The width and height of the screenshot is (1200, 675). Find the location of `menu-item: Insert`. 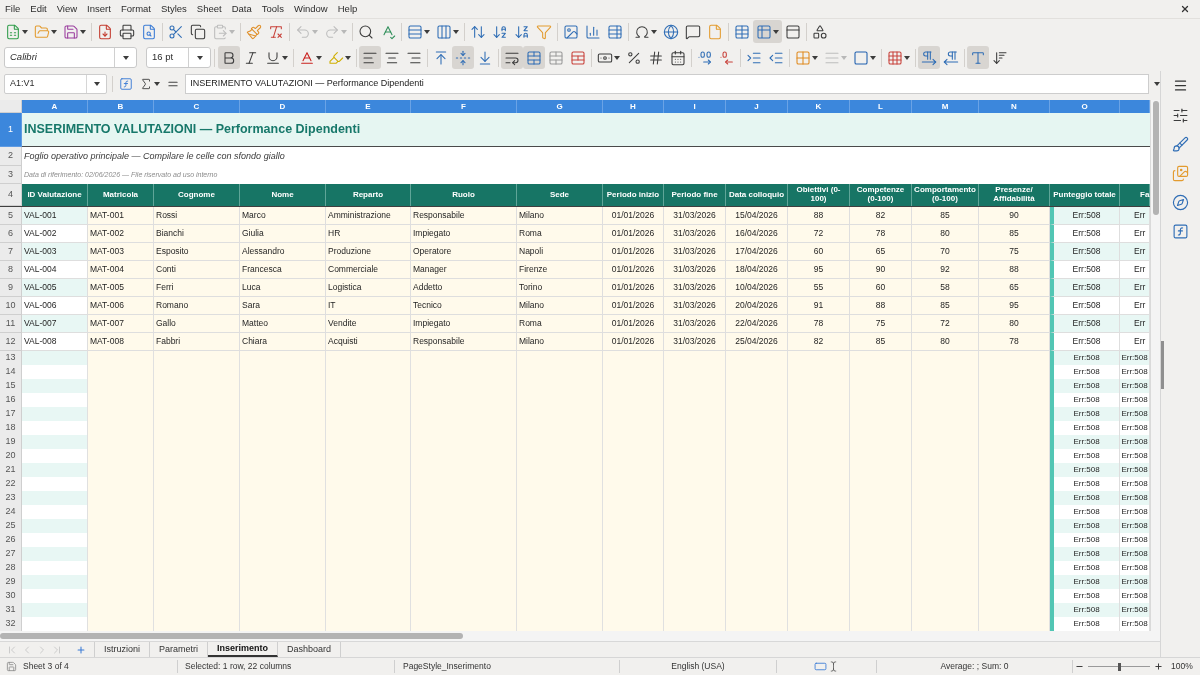

menu-item: Insert is located at coordinates (99, 9).